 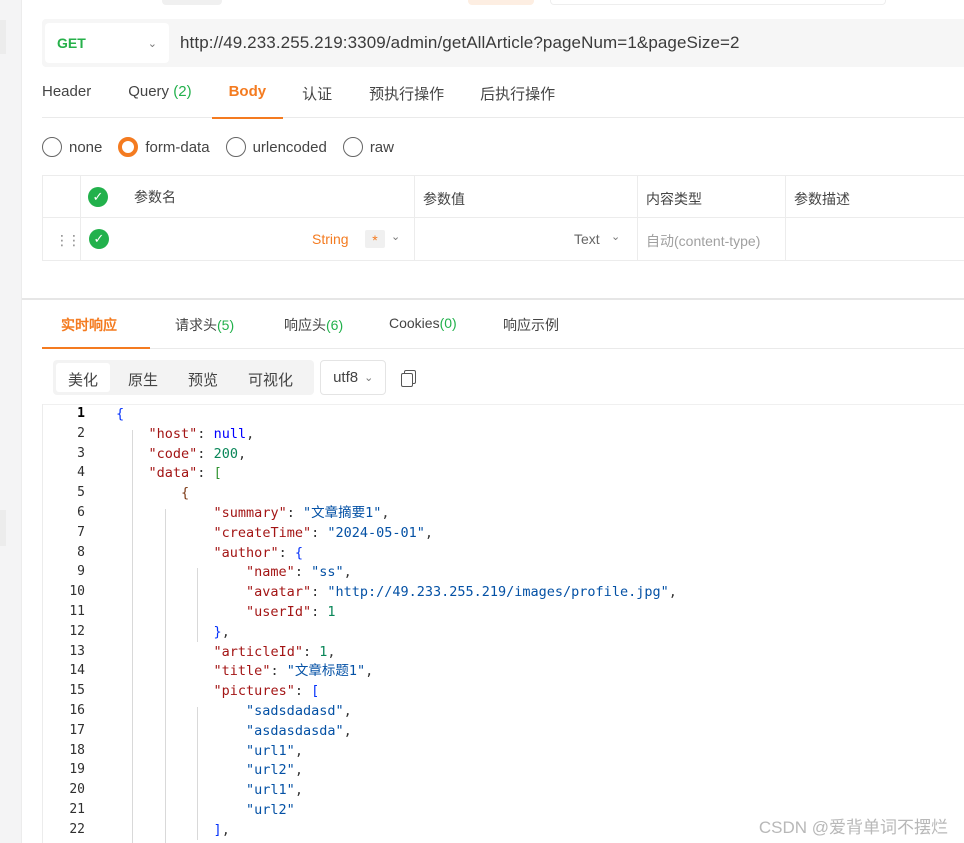 What do you see at coordinates (274, 770) in the screenshot?
I see `code-text: "url2",` at bounding box center [274, 770].